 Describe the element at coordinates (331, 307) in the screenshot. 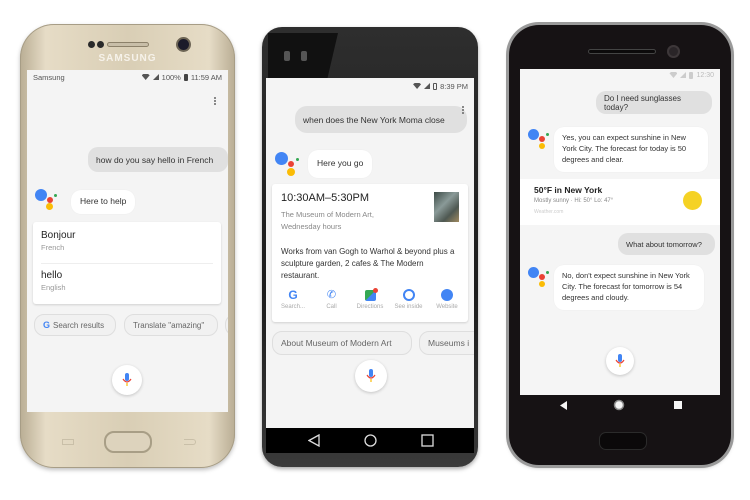

I see `action-label: Call` at that location.